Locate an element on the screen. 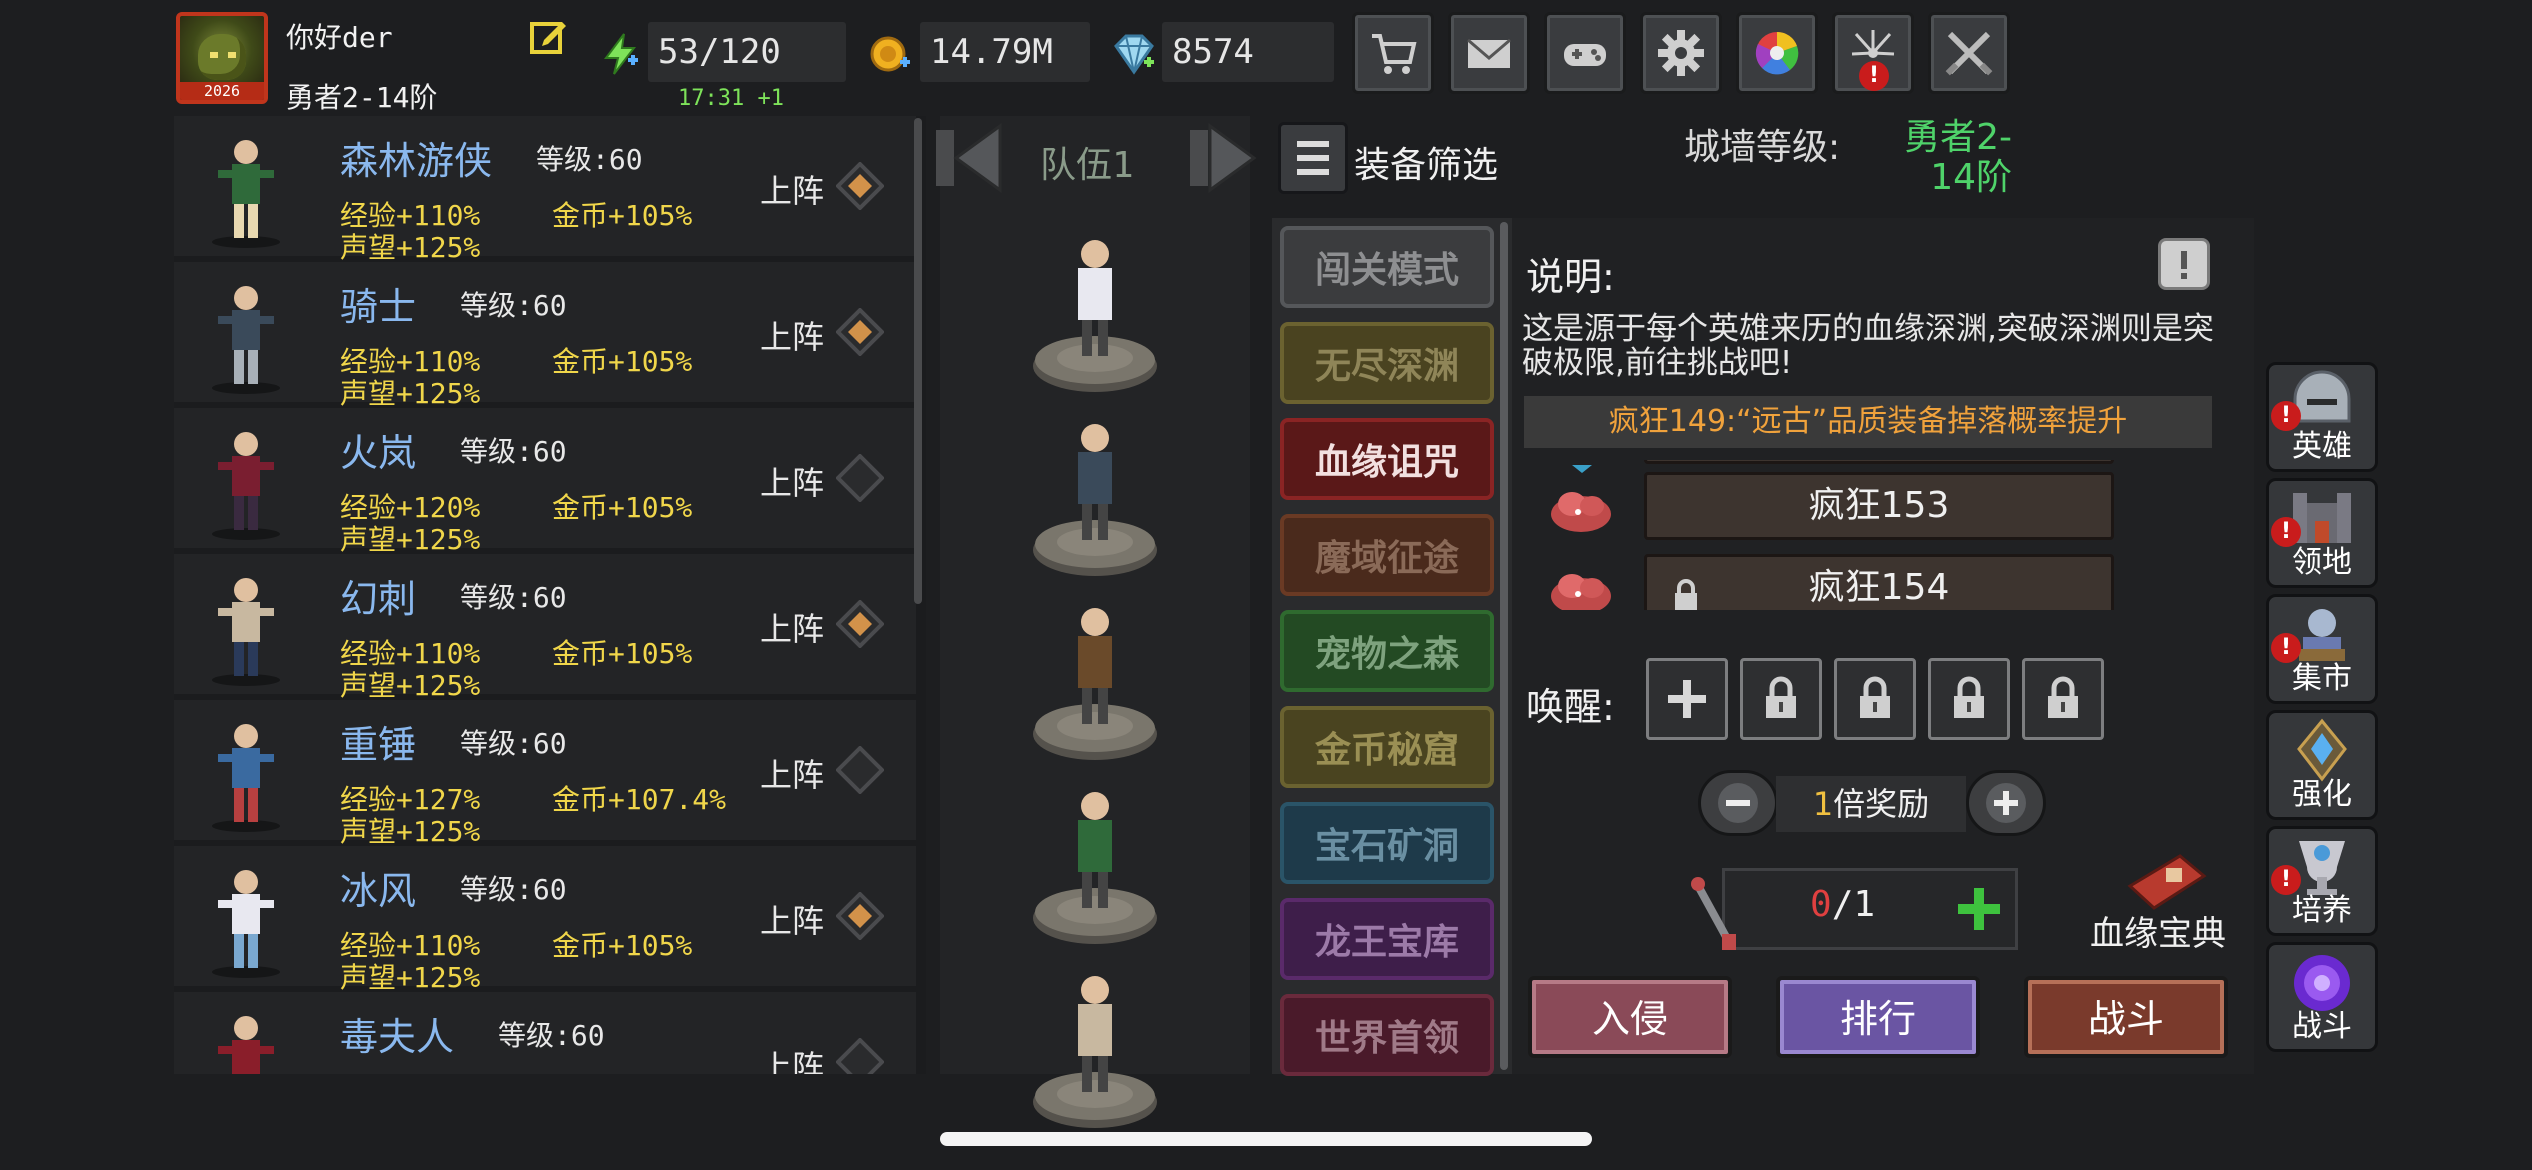 This screenshot has width=2532, height=1170. mode-button: 世界首领 is located at coordinates (1387, 1035).